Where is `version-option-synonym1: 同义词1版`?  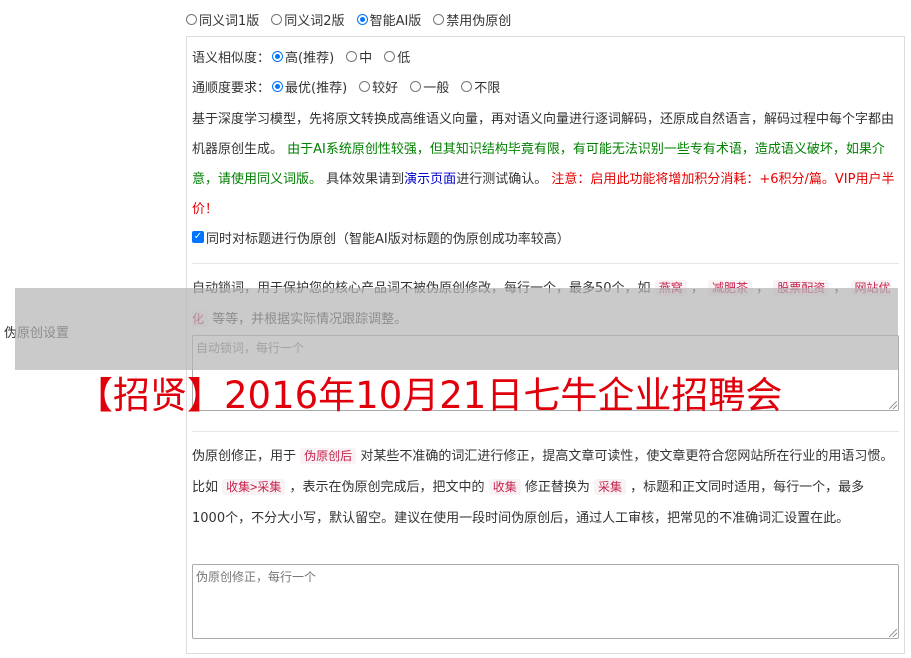
version-option-synonym1: 同义词1版 is located at coordinates (222, 19).